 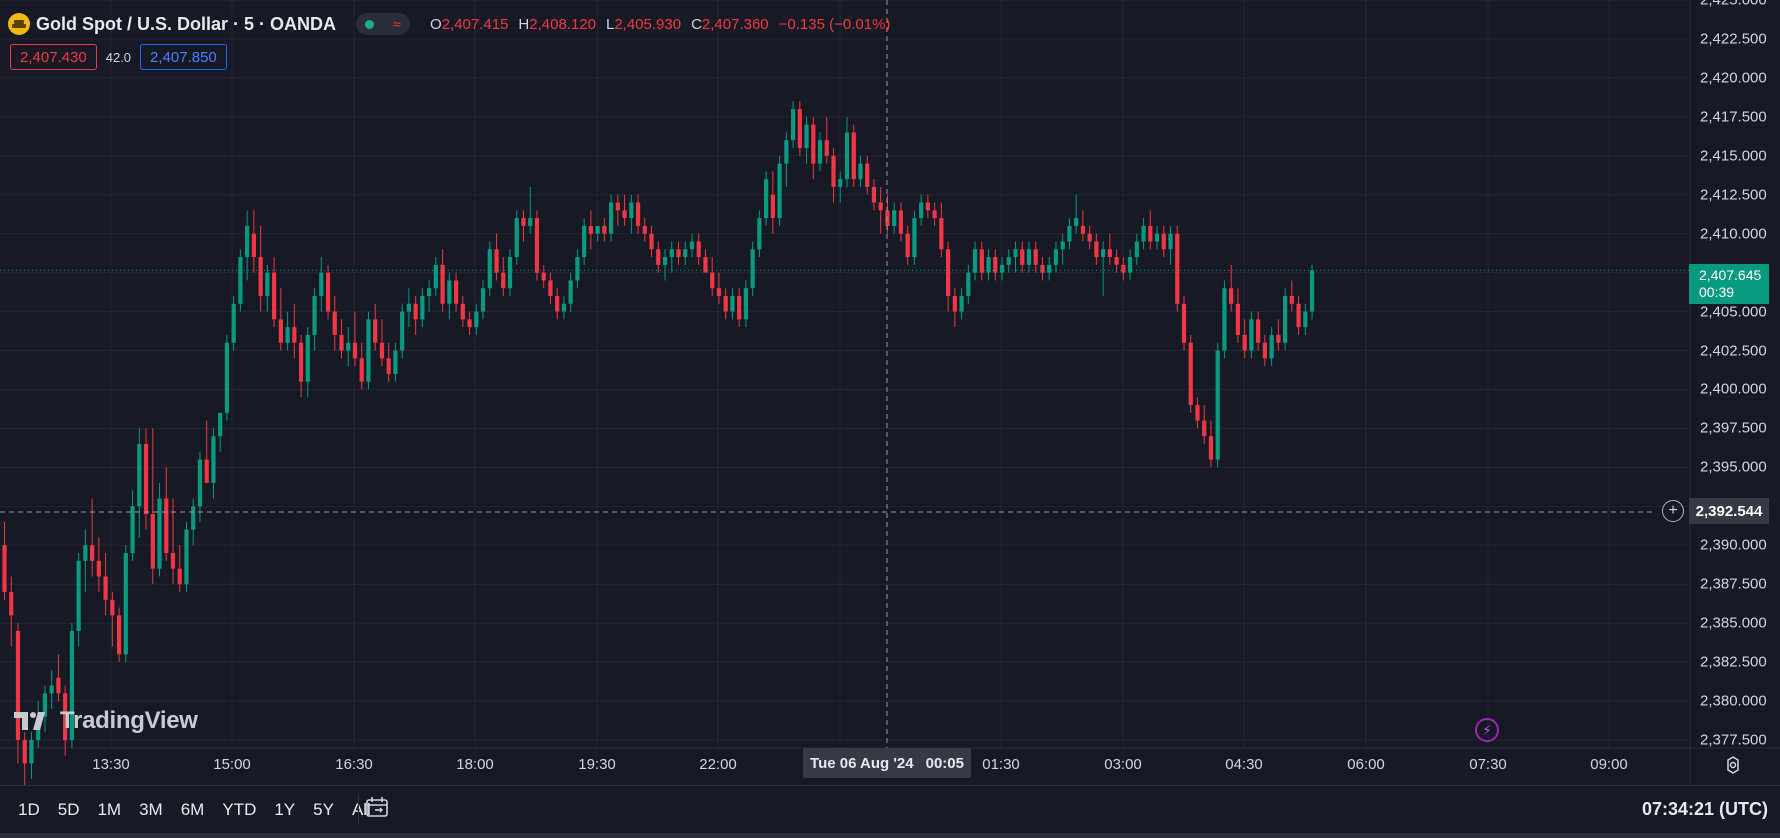 What do you see at coordinates (186, 24) in the screenshot?
I see `symbol-title: Gold Spot / U.S. Dollar · 5 · OANDA` at bounding box center [186, 24].